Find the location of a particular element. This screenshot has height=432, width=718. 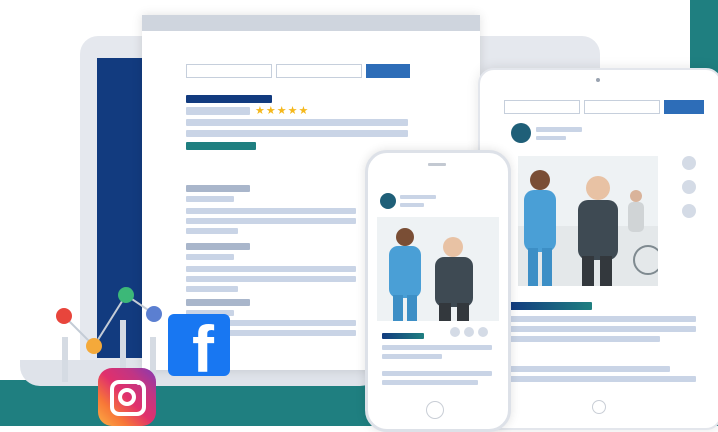

browser-title-bar is located at coordinates (311, 23).